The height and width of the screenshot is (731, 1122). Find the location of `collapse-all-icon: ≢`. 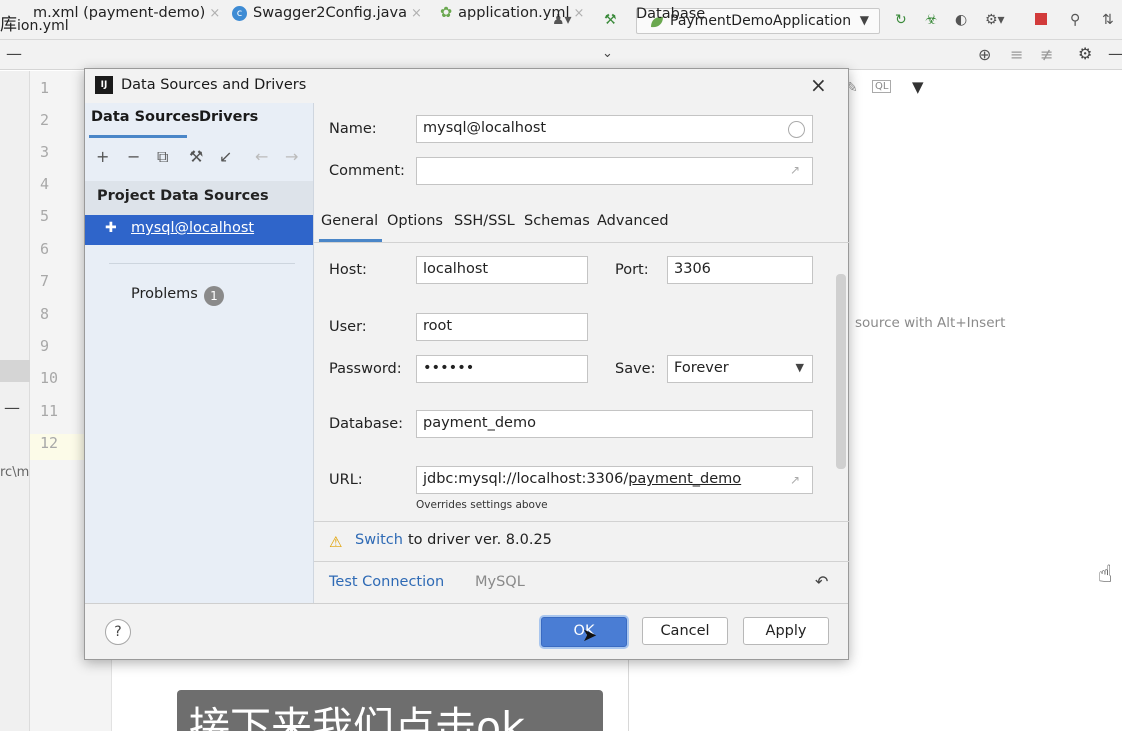

collapse-all-icon: ≢ is located at coordinates (1046, 54).